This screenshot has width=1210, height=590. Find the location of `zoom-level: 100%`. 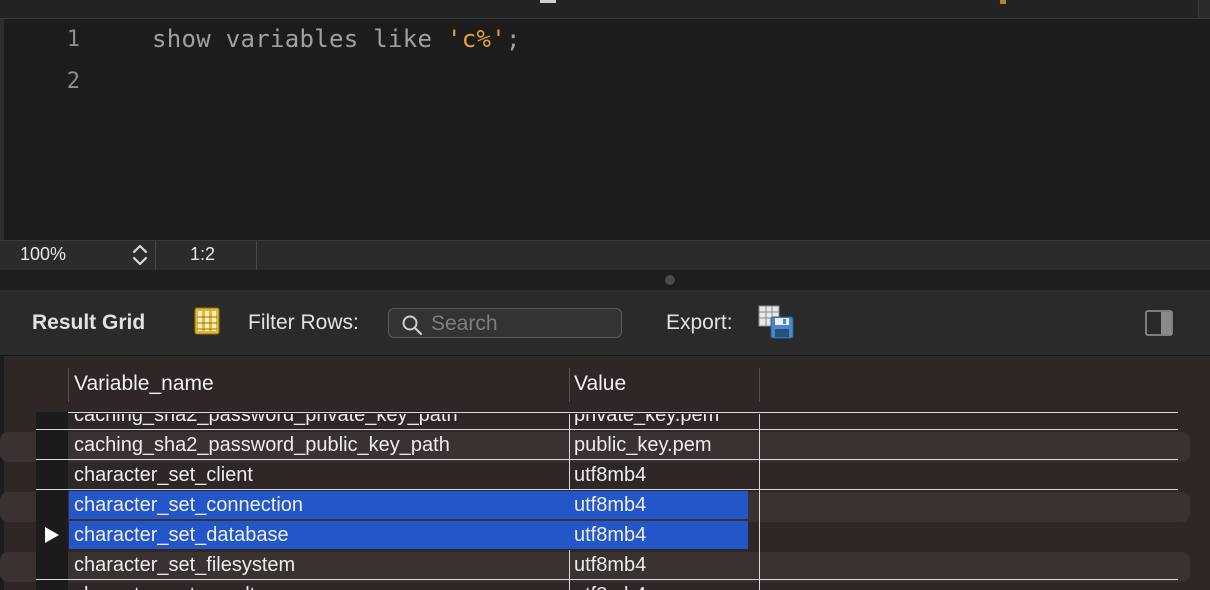

zoom-level: 100% is located at coordinates (43, 254).